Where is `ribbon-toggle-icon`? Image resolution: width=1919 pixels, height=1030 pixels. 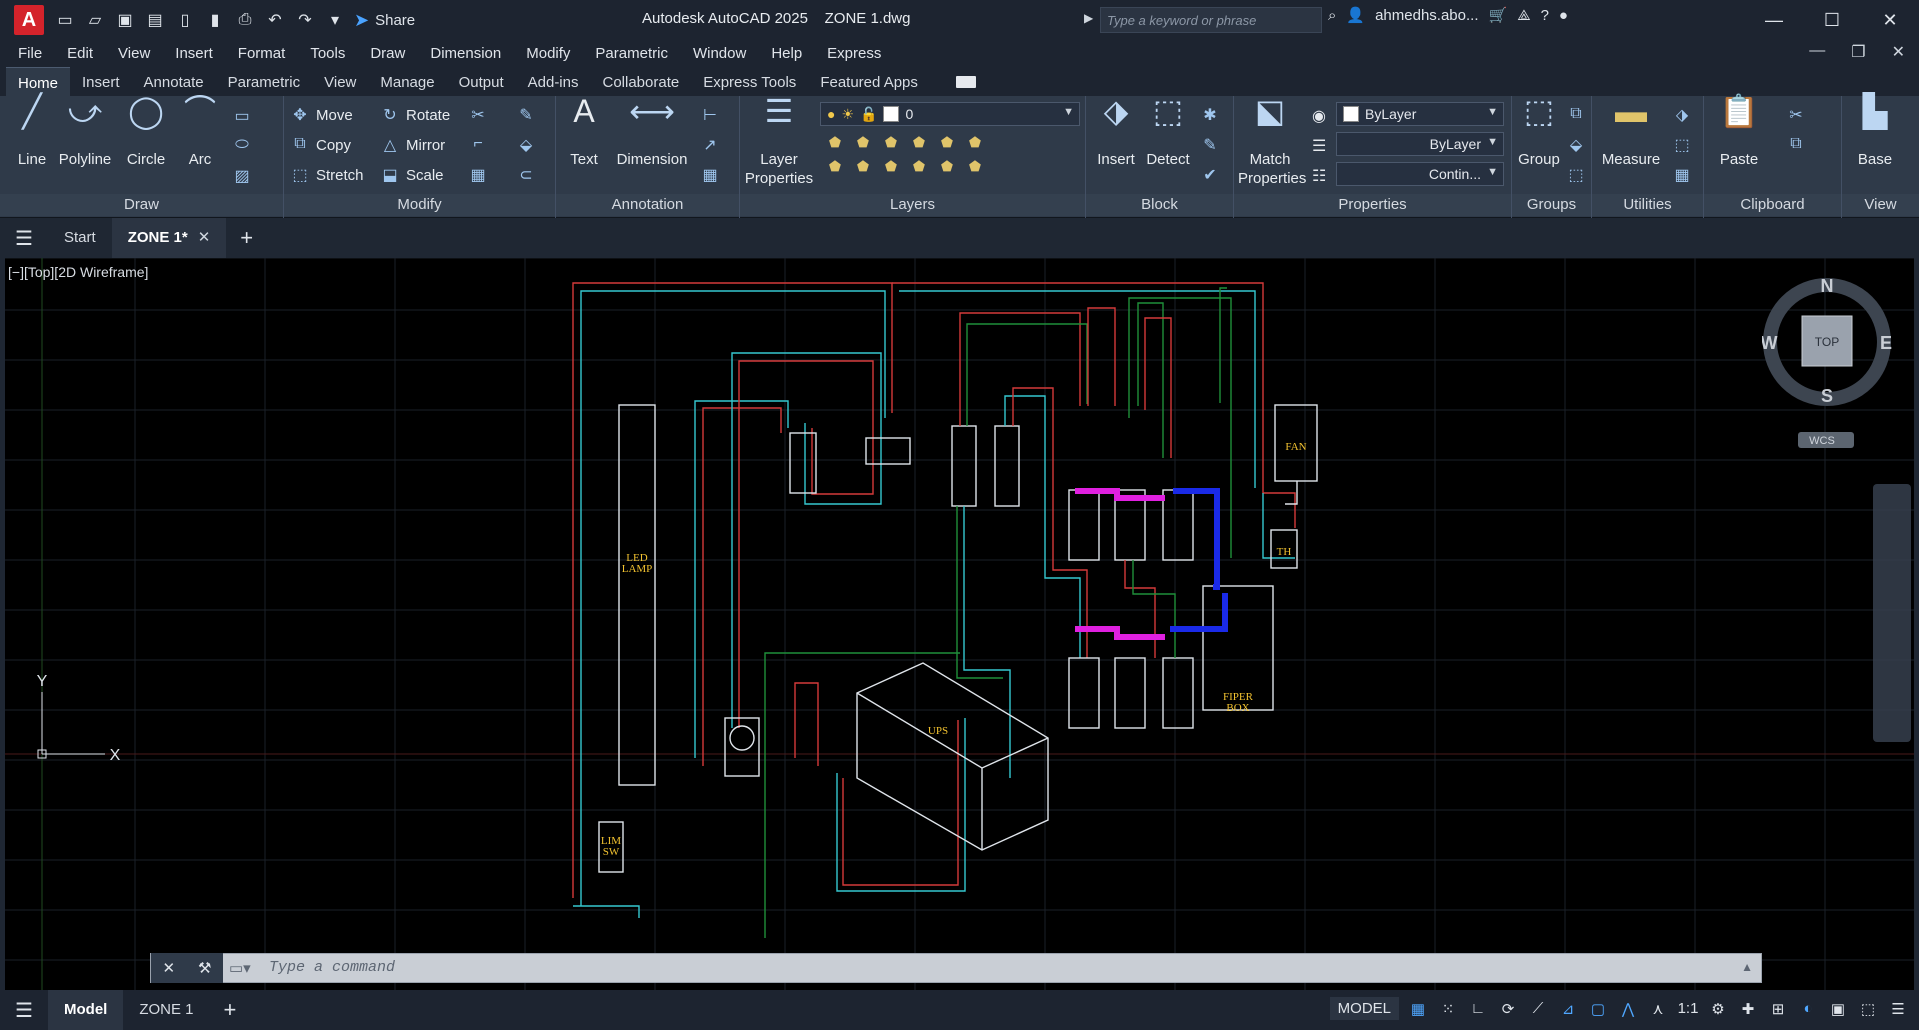 ribbon-toggle-icon is located at coordinates (965, 82).